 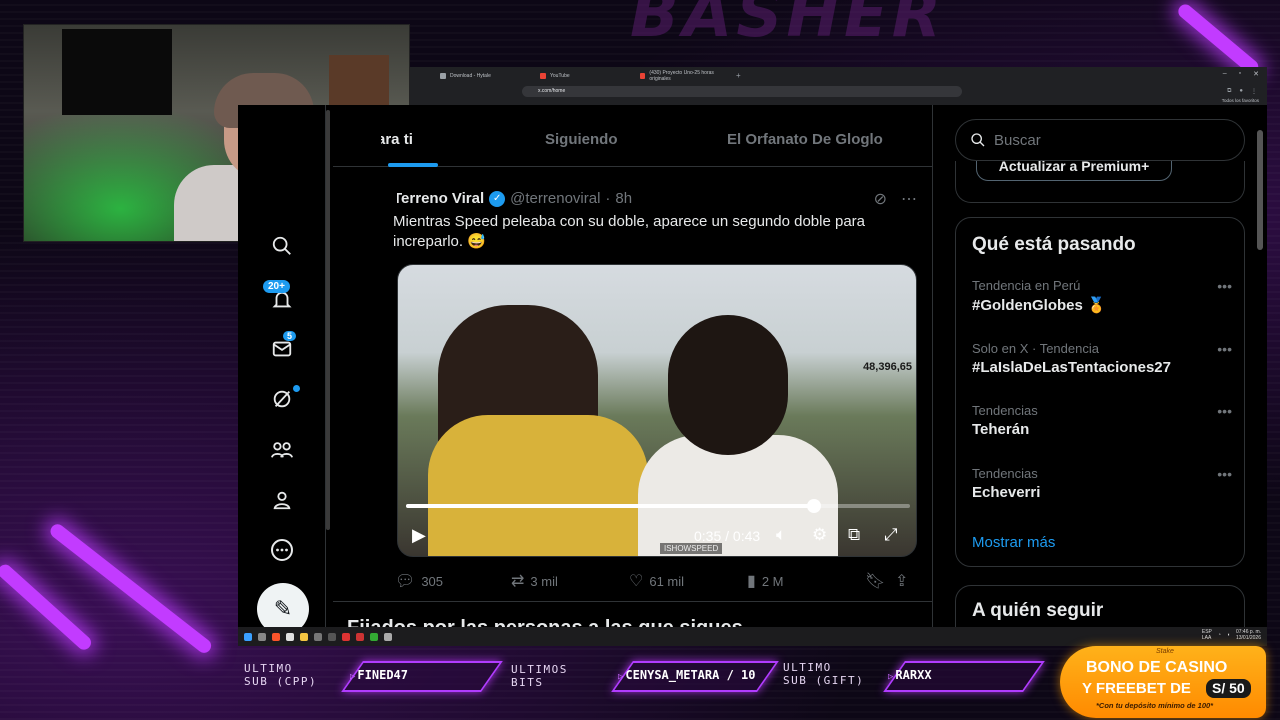 What do you see at coordinates (419, 581) in the screenshot?
I see `reply-button: 💬︎ 305` at bounding box center [419, 581].